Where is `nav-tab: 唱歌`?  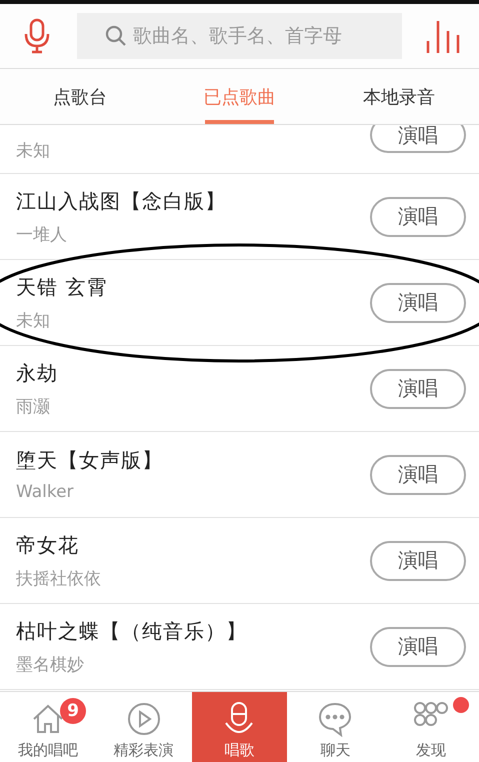
nav-tab: 唱歌 is located at coordinates (240, 727).